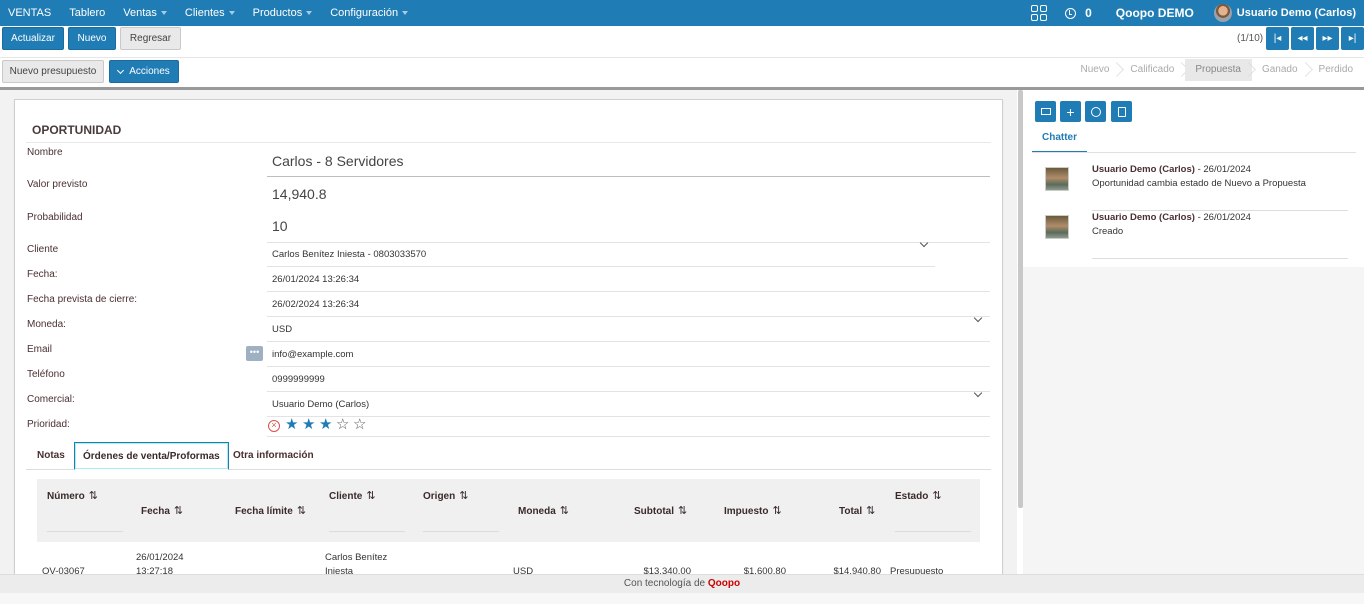 The image size is (1364, 604). Describe the element at coordinates (1250, 38) in the screenshot. I see `pager-counter: (1/10)` at that location.